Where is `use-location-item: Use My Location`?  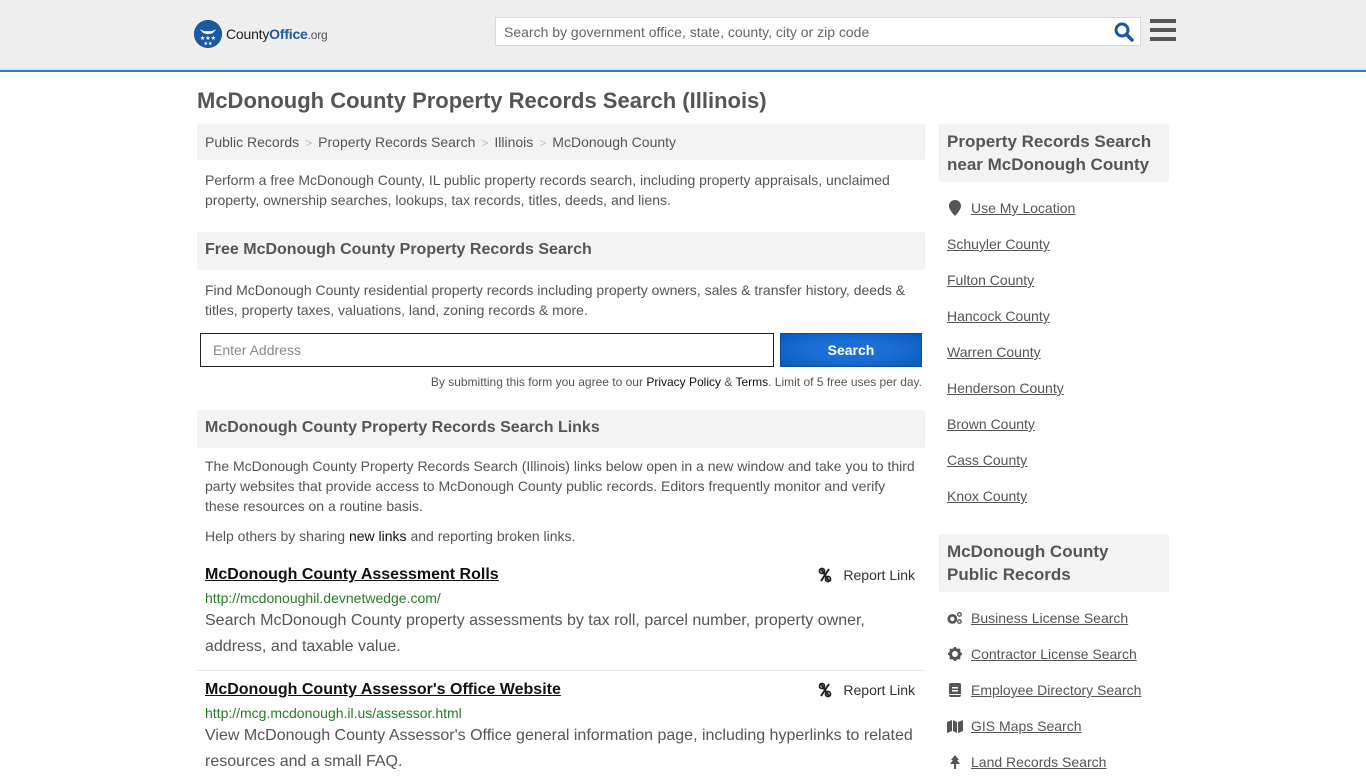 use-location-item: Use My Location is located at coordinates (1054, 208).